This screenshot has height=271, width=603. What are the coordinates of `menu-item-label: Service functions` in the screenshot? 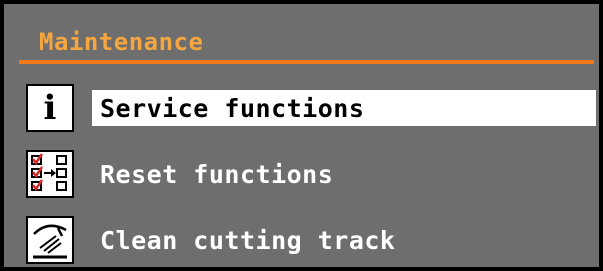 It's located at (344, 108).